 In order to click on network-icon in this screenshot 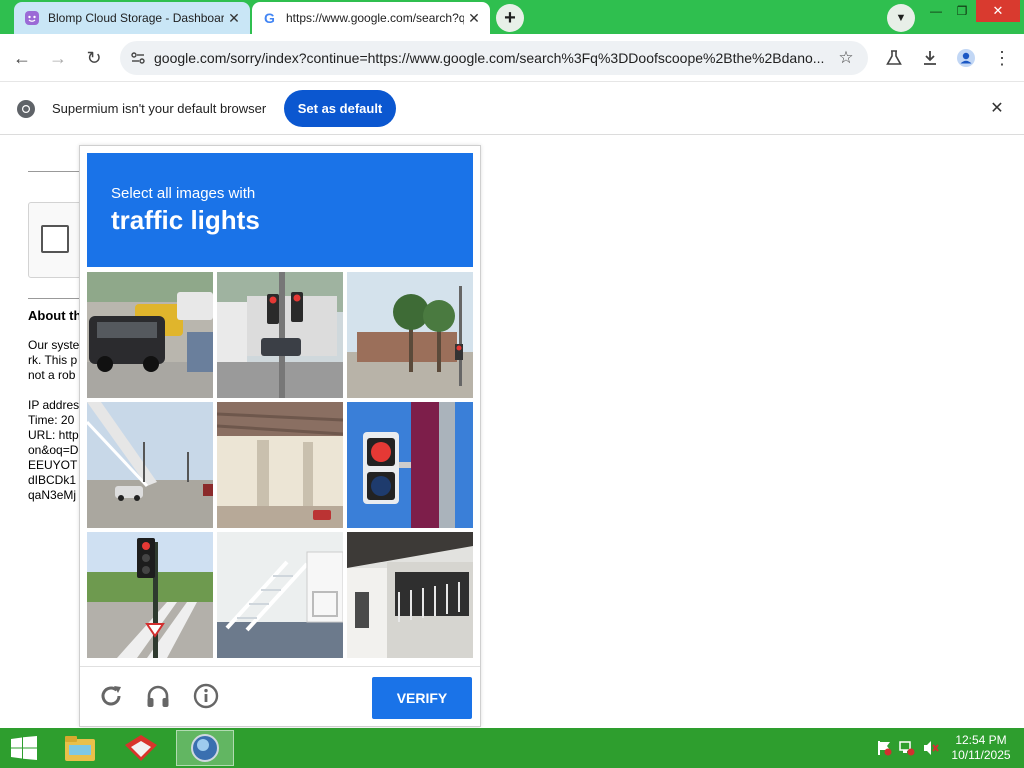, I will do `click(907, 748)`.